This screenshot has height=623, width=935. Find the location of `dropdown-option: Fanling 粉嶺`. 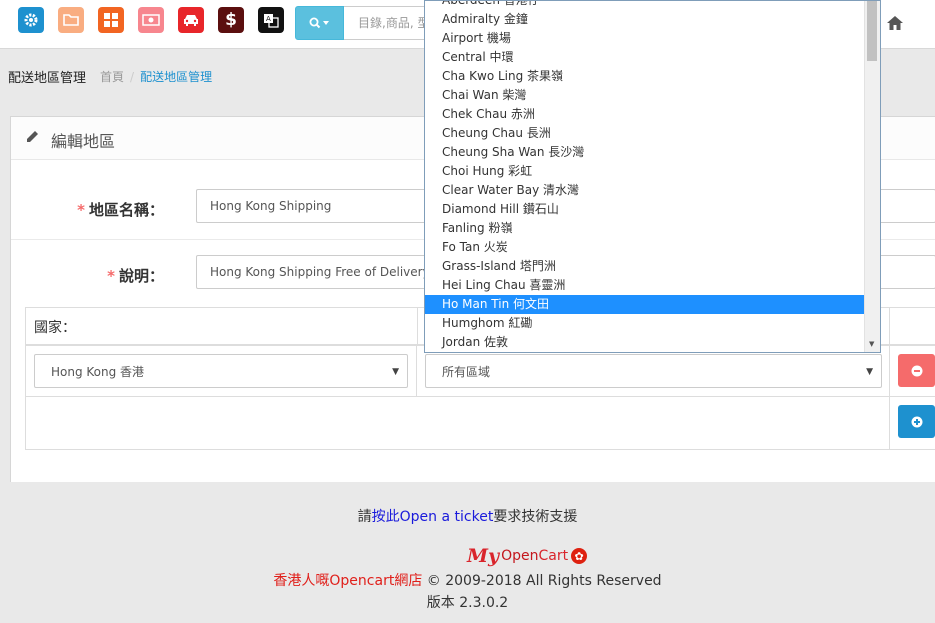

dropdown-option: Fanling 粉嶺 is located at coordinates (645, 228).